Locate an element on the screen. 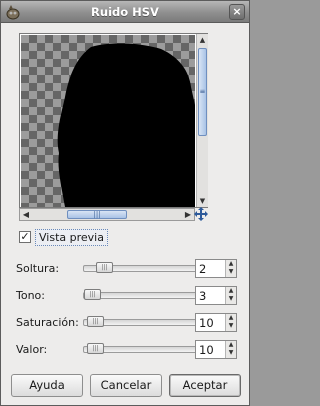 The image size is (320, 406). param-label-text: Valor: is located at coordinates (32, 349).